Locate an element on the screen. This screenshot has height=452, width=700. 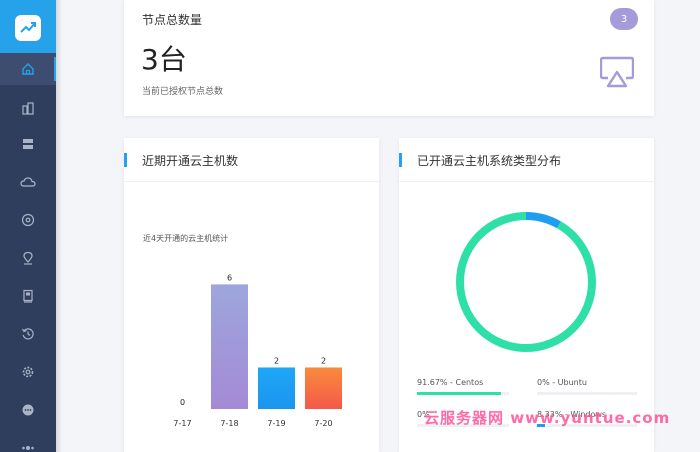
sidebar-item-location is located at coordinates (28, 258).